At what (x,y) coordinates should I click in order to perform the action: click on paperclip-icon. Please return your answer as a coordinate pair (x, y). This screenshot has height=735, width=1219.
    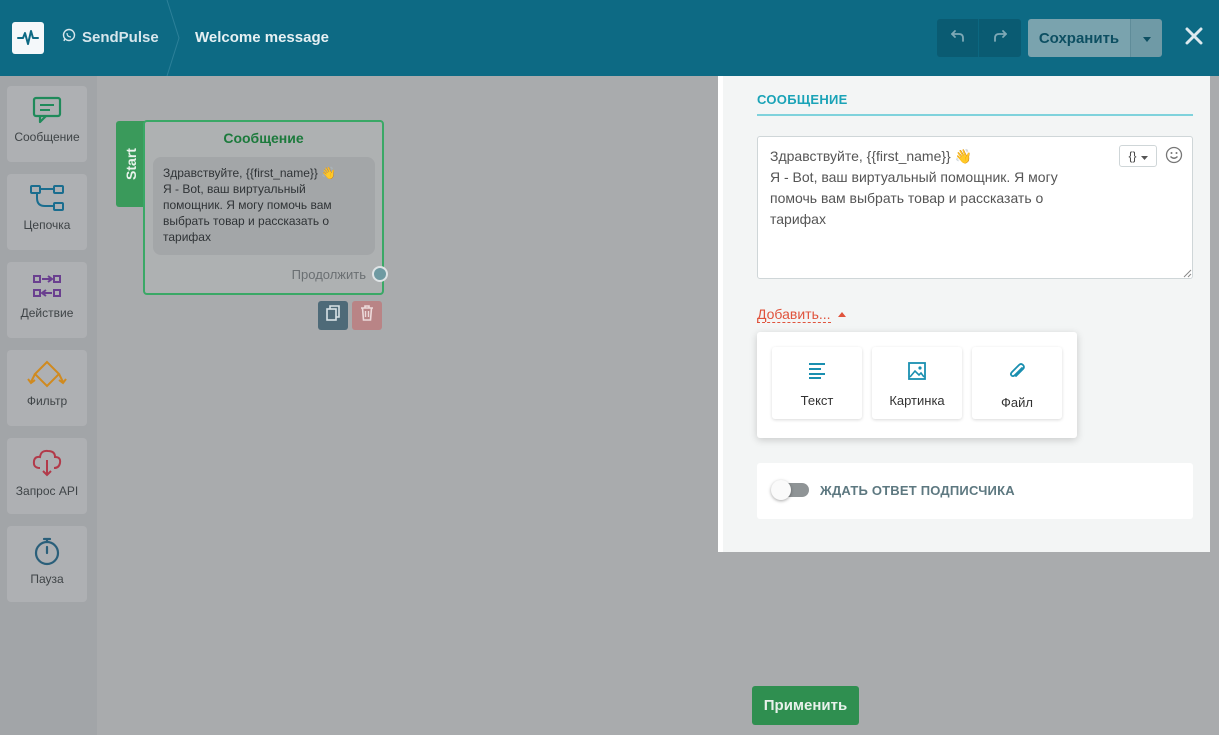
    Looking at the image, I should click on (1017, 374).